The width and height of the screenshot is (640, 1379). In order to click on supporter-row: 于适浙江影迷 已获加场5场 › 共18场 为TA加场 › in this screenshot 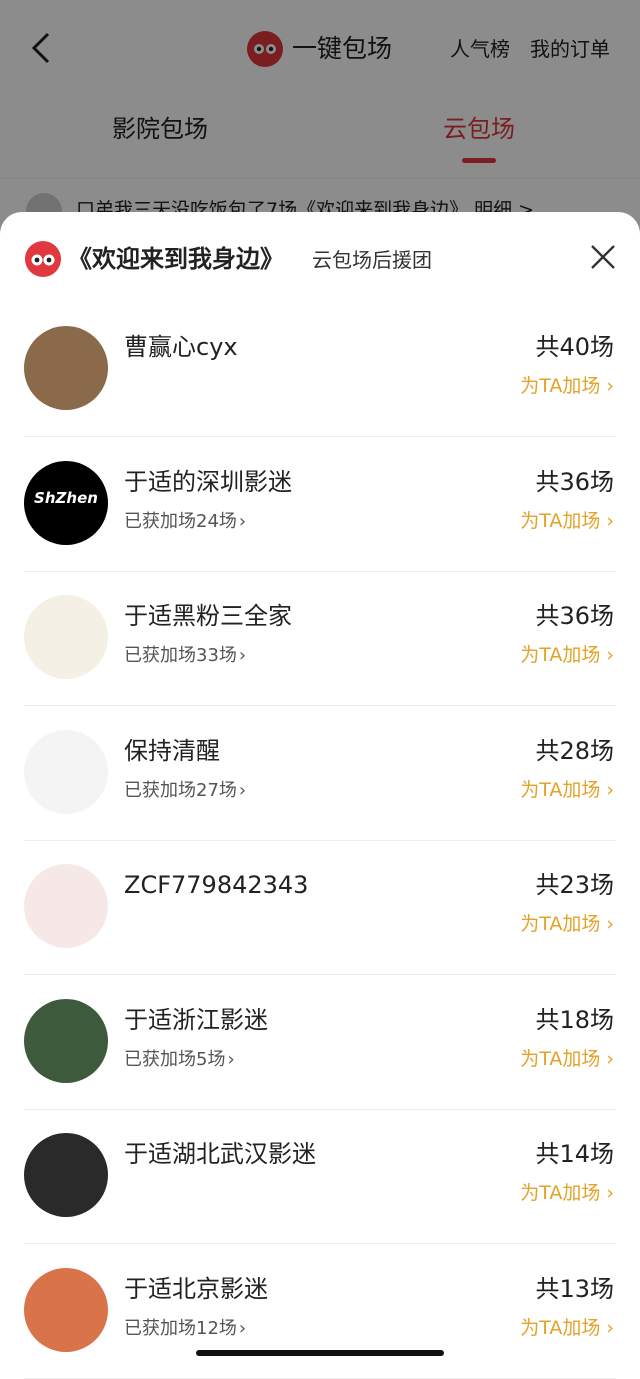, I will do `click(320, 1042)`.